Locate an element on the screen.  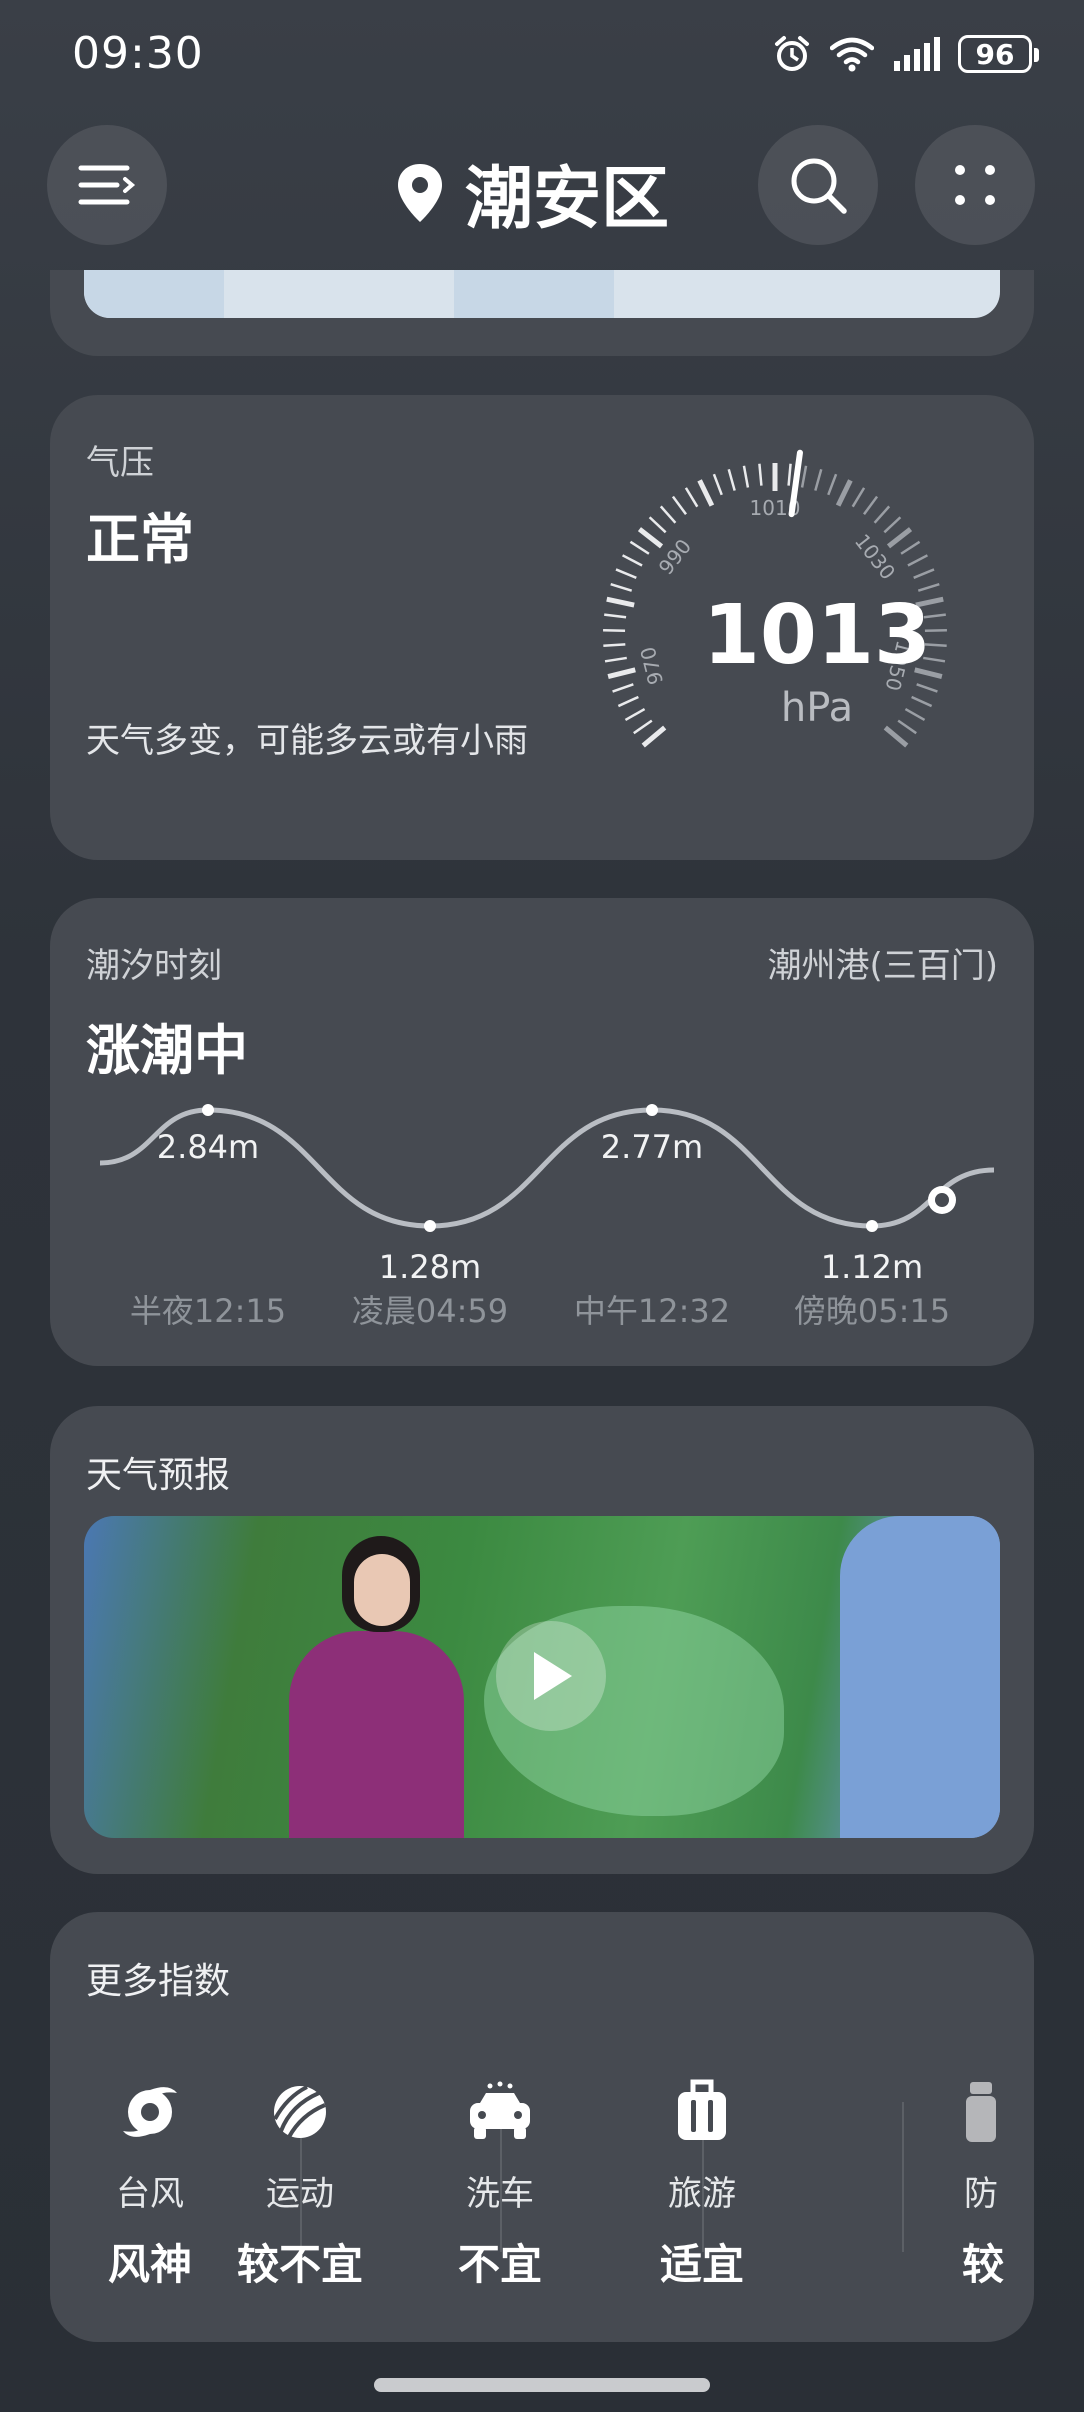
menu-button is located at coordinates (107, 185).